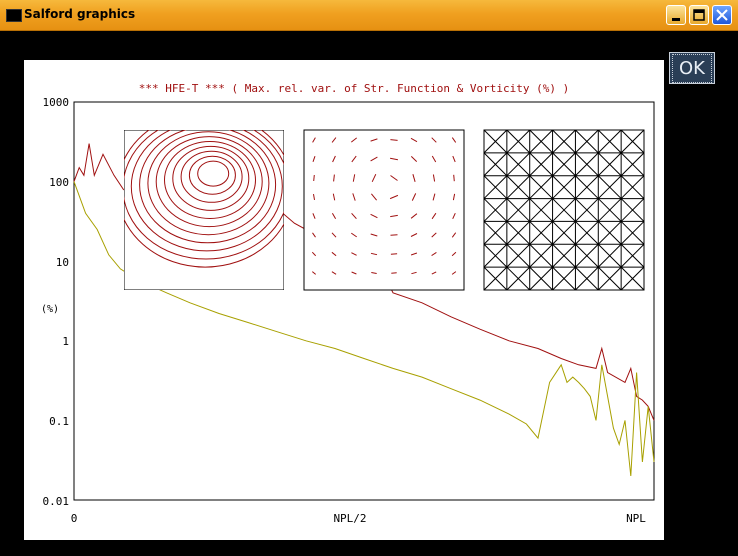 Image resolution: width=738 pixels, height=556 pixels. What do you see at coordinates (56, 102) in the screenshot?
I see `y-tick-1000: 1000` at bounding box center [56, 102].